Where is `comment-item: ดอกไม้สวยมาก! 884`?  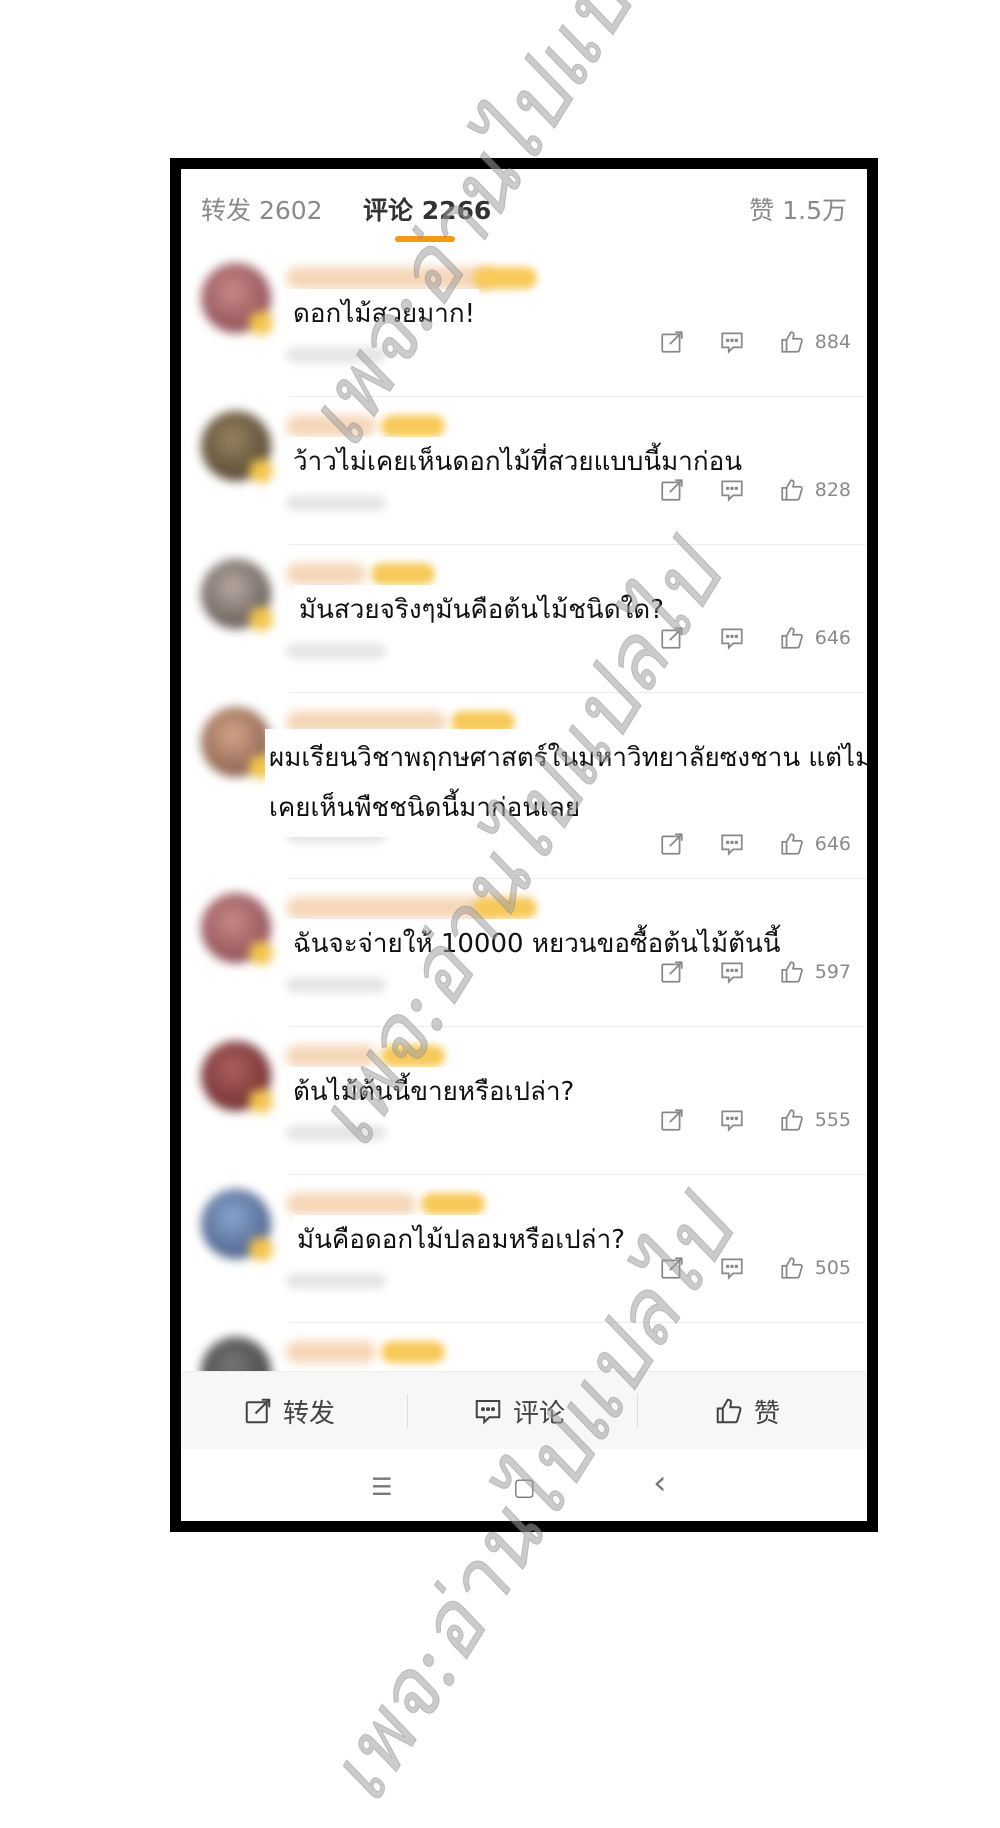
comment-item: ดอกไม้สวยมาก! 884 is located at coordinates (524, 323).